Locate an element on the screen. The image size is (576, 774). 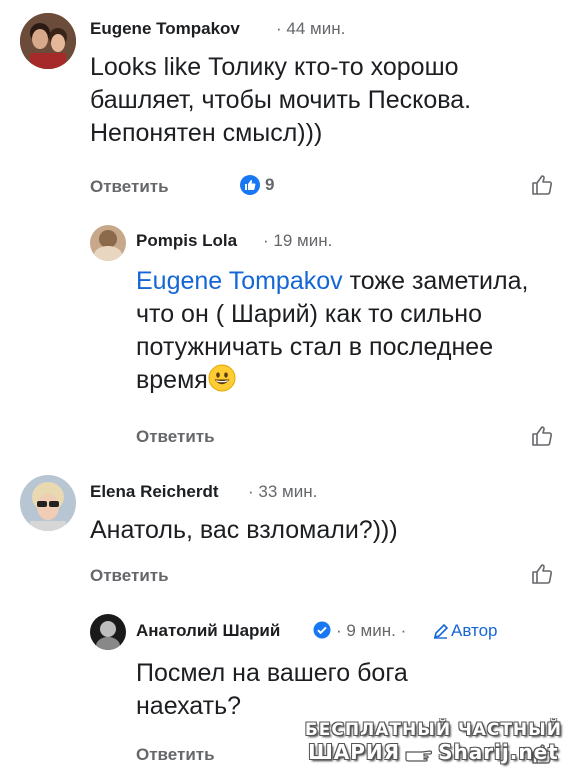
watermark: БЕСПЛАТНЫЙ ЧАСТНЫЙ ШАРИЯ Sharij.net is located at coordinates (433, 742).